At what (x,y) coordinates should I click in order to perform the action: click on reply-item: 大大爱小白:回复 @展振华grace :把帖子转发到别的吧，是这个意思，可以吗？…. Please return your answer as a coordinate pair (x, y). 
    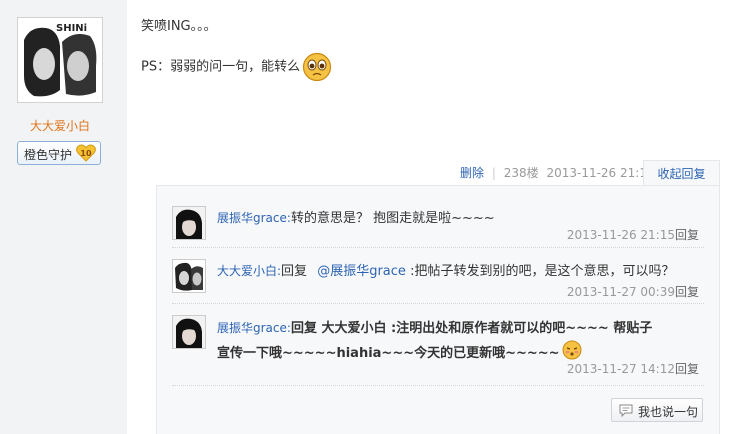
    Looking at the image, I should click on (438, 279).